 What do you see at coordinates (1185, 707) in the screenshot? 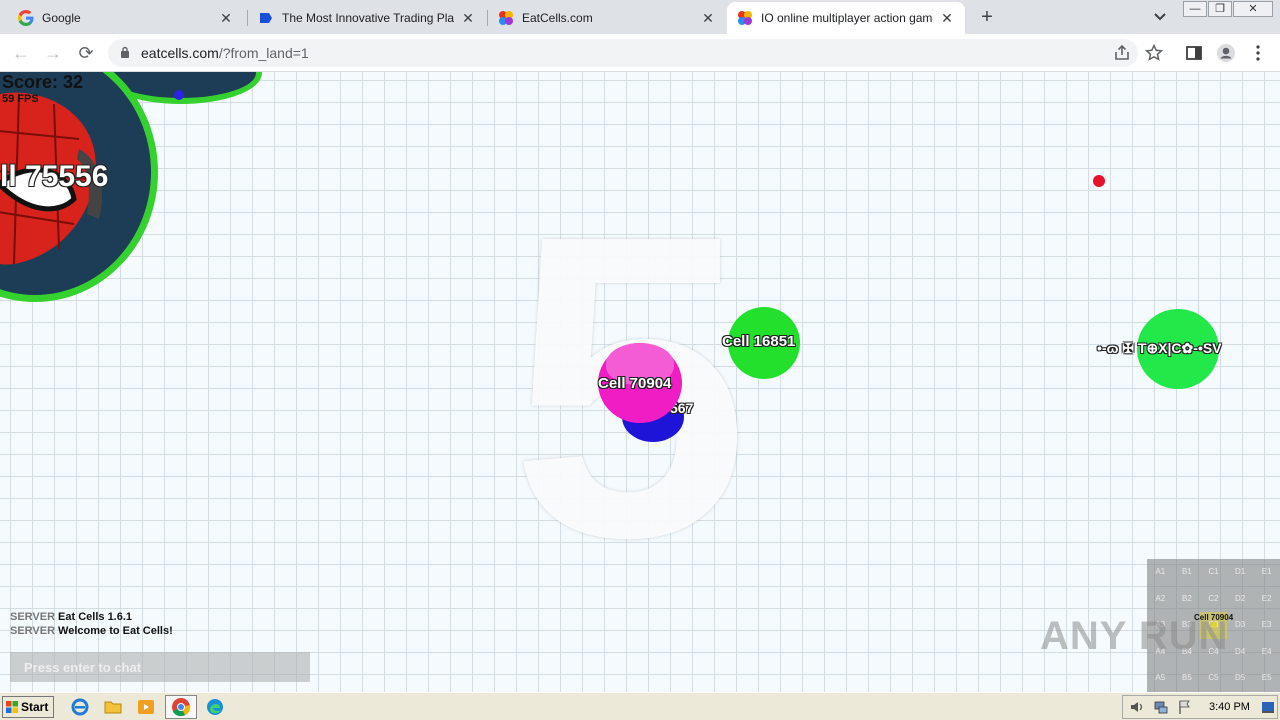
I see `flag-icon` at bounding box center [1185, 707].